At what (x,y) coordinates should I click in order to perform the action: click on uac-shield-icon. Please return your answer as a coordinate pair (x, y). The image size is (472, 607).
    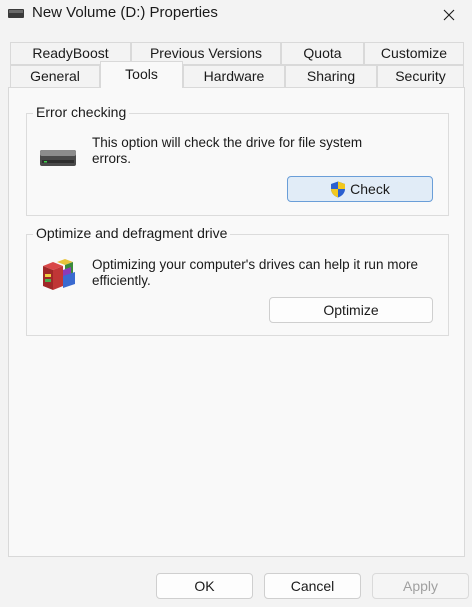
    Looking at the image, I should click on (338, 189).